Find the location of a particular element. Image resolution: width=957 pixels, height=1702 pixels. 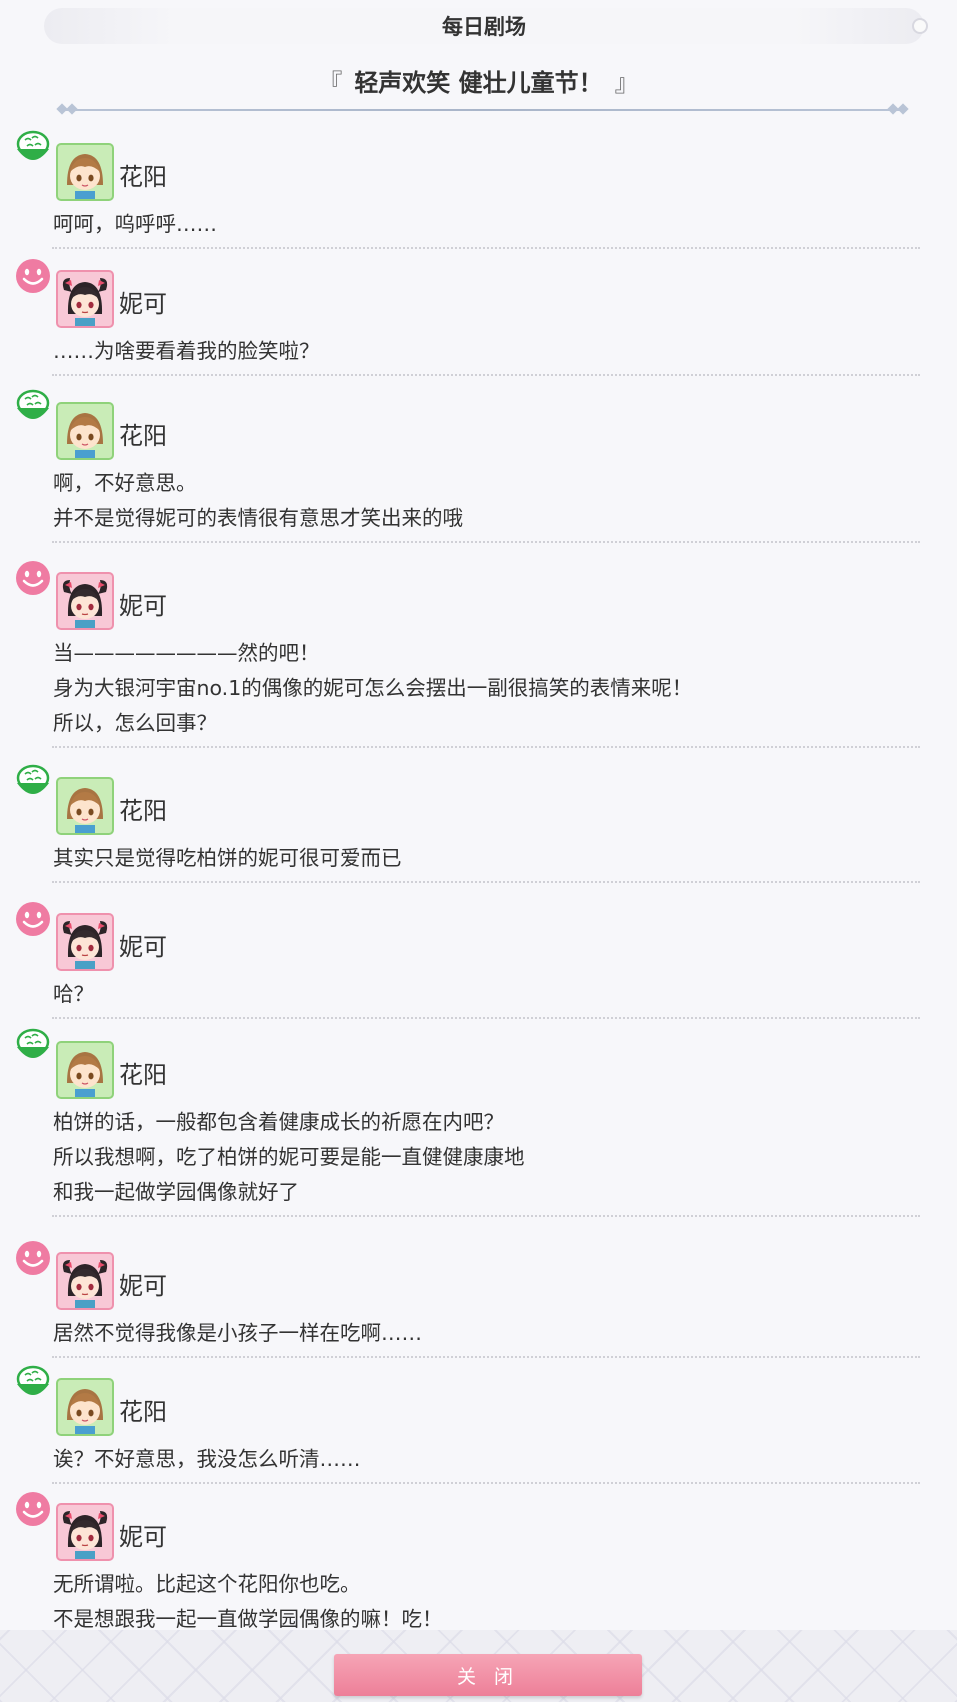

header-bar: 每日剧场 is located at coordinates (486, 26).